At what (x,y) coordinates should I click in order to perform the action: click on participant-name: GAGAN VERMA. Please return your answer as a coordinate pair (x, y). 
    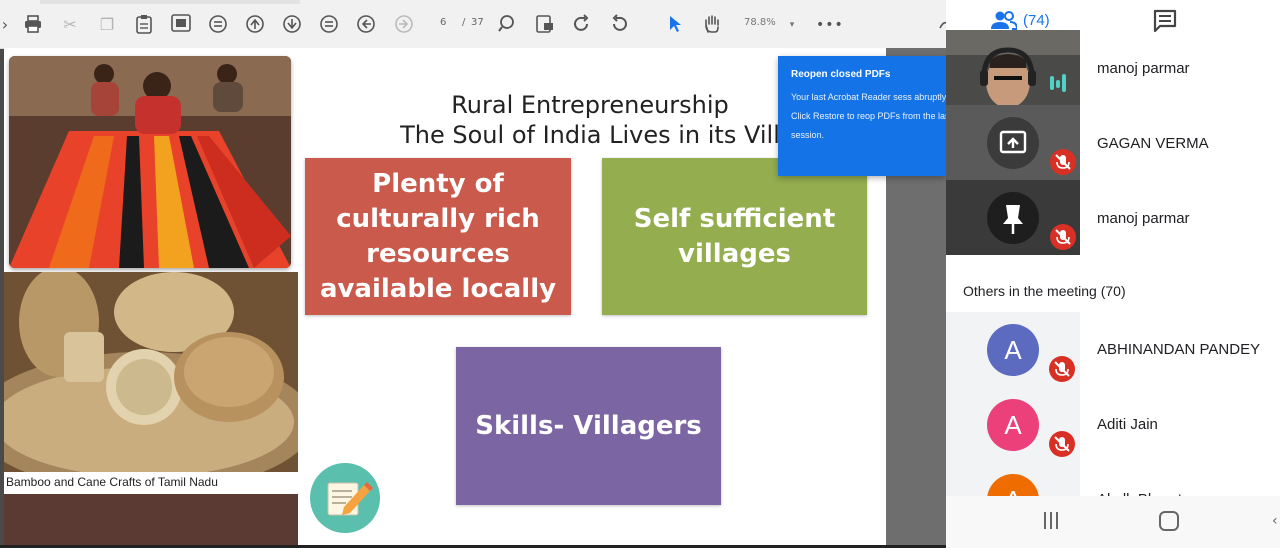
    Looking at the image, I should click on (1153, 143).